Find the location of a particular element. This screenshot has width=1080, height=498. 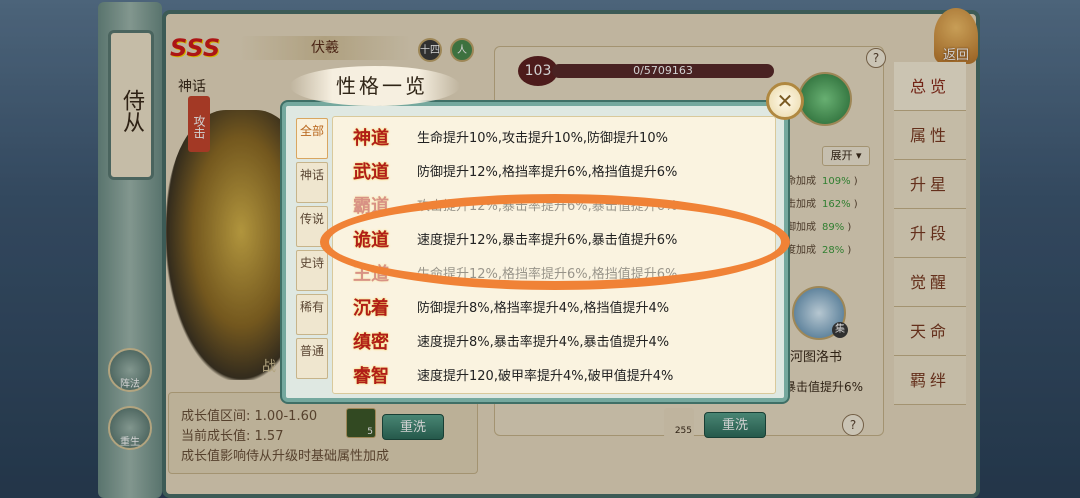

tab-common: 普通 is located at coordinates (312, 358).